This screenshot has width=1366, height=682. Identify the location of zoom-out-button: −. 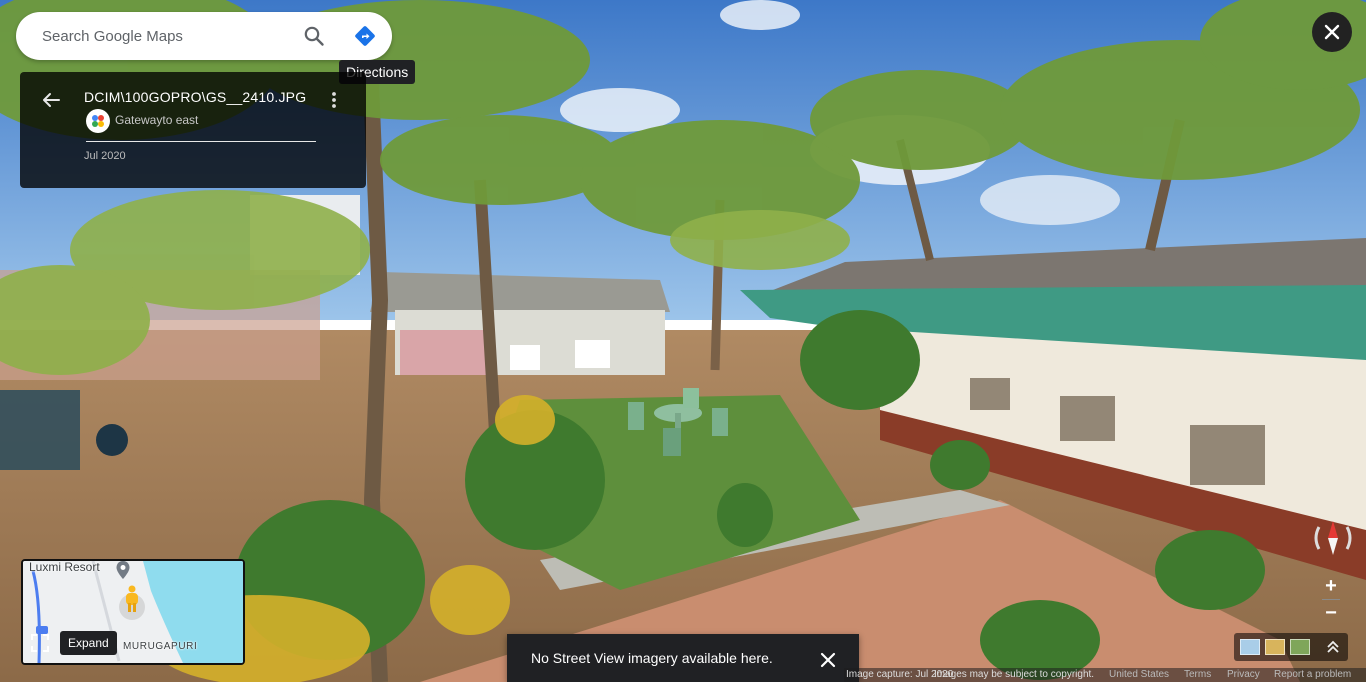
(1331, 613).